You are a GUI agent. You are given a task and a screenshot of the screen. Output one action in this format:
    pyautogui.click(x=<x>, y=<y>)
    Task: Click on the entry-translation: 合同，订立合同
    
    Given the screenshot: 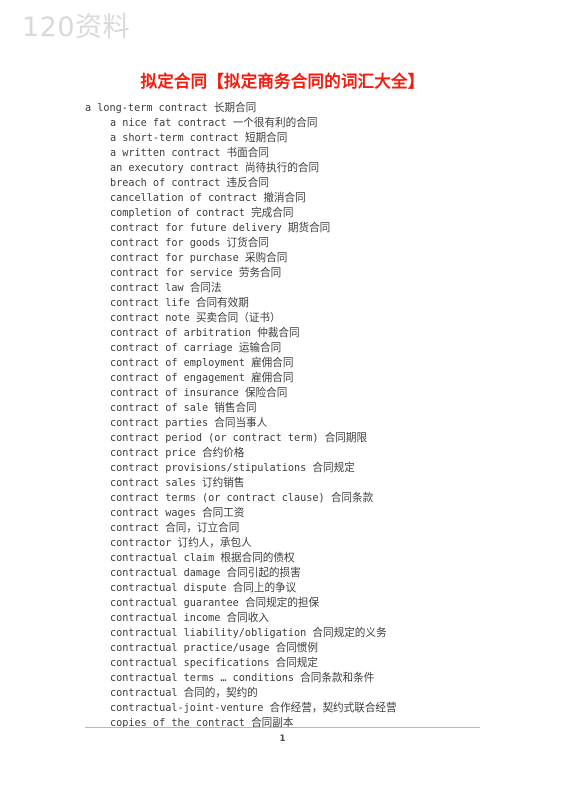 What is the action you would take?
    pyautogui.click(x=202, y=528)
    